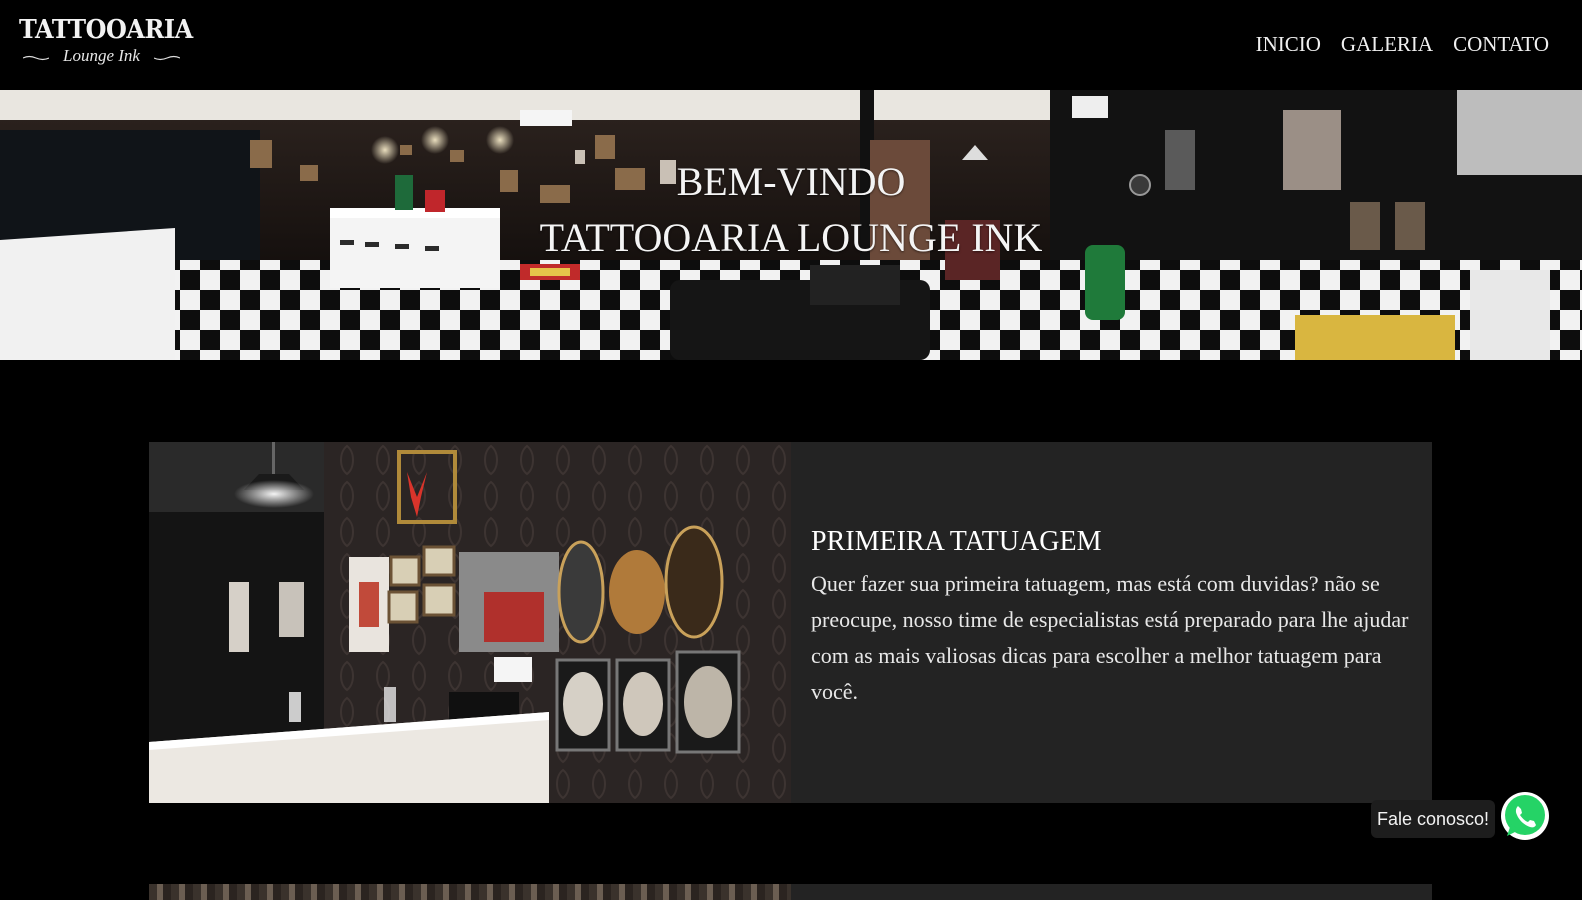 This screenshot has height=900, width=1582. I want to click on nav-galeria: GALERIA, so click(1387, 44).